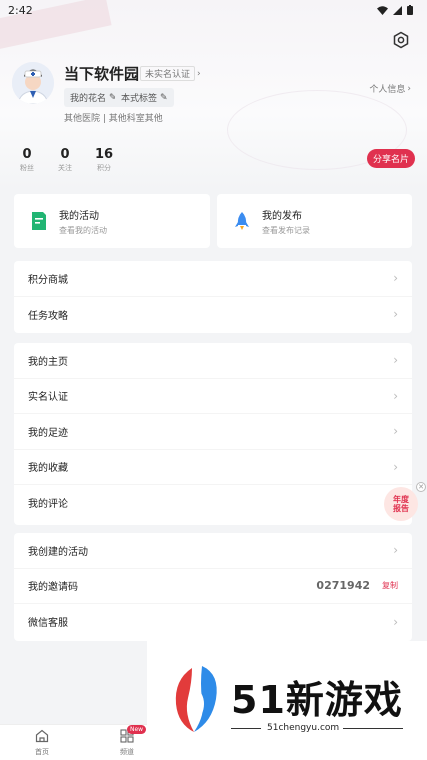 The width and height of the screenshot is (427, 760). I want to click on personal-info-label: 个人信息, so click(387, 90).